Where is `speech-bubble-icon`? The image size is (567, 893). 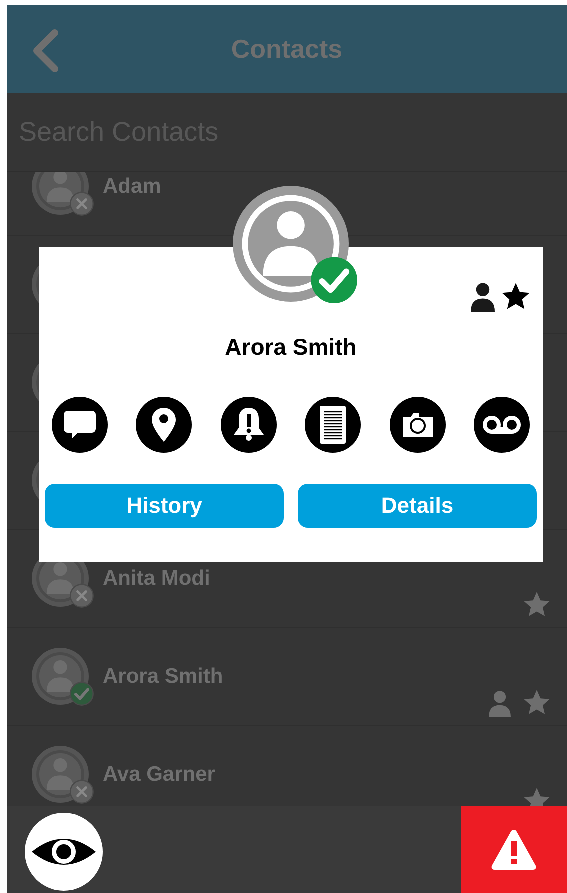 speech-bubble-icon is located at coordinates (80, 425).